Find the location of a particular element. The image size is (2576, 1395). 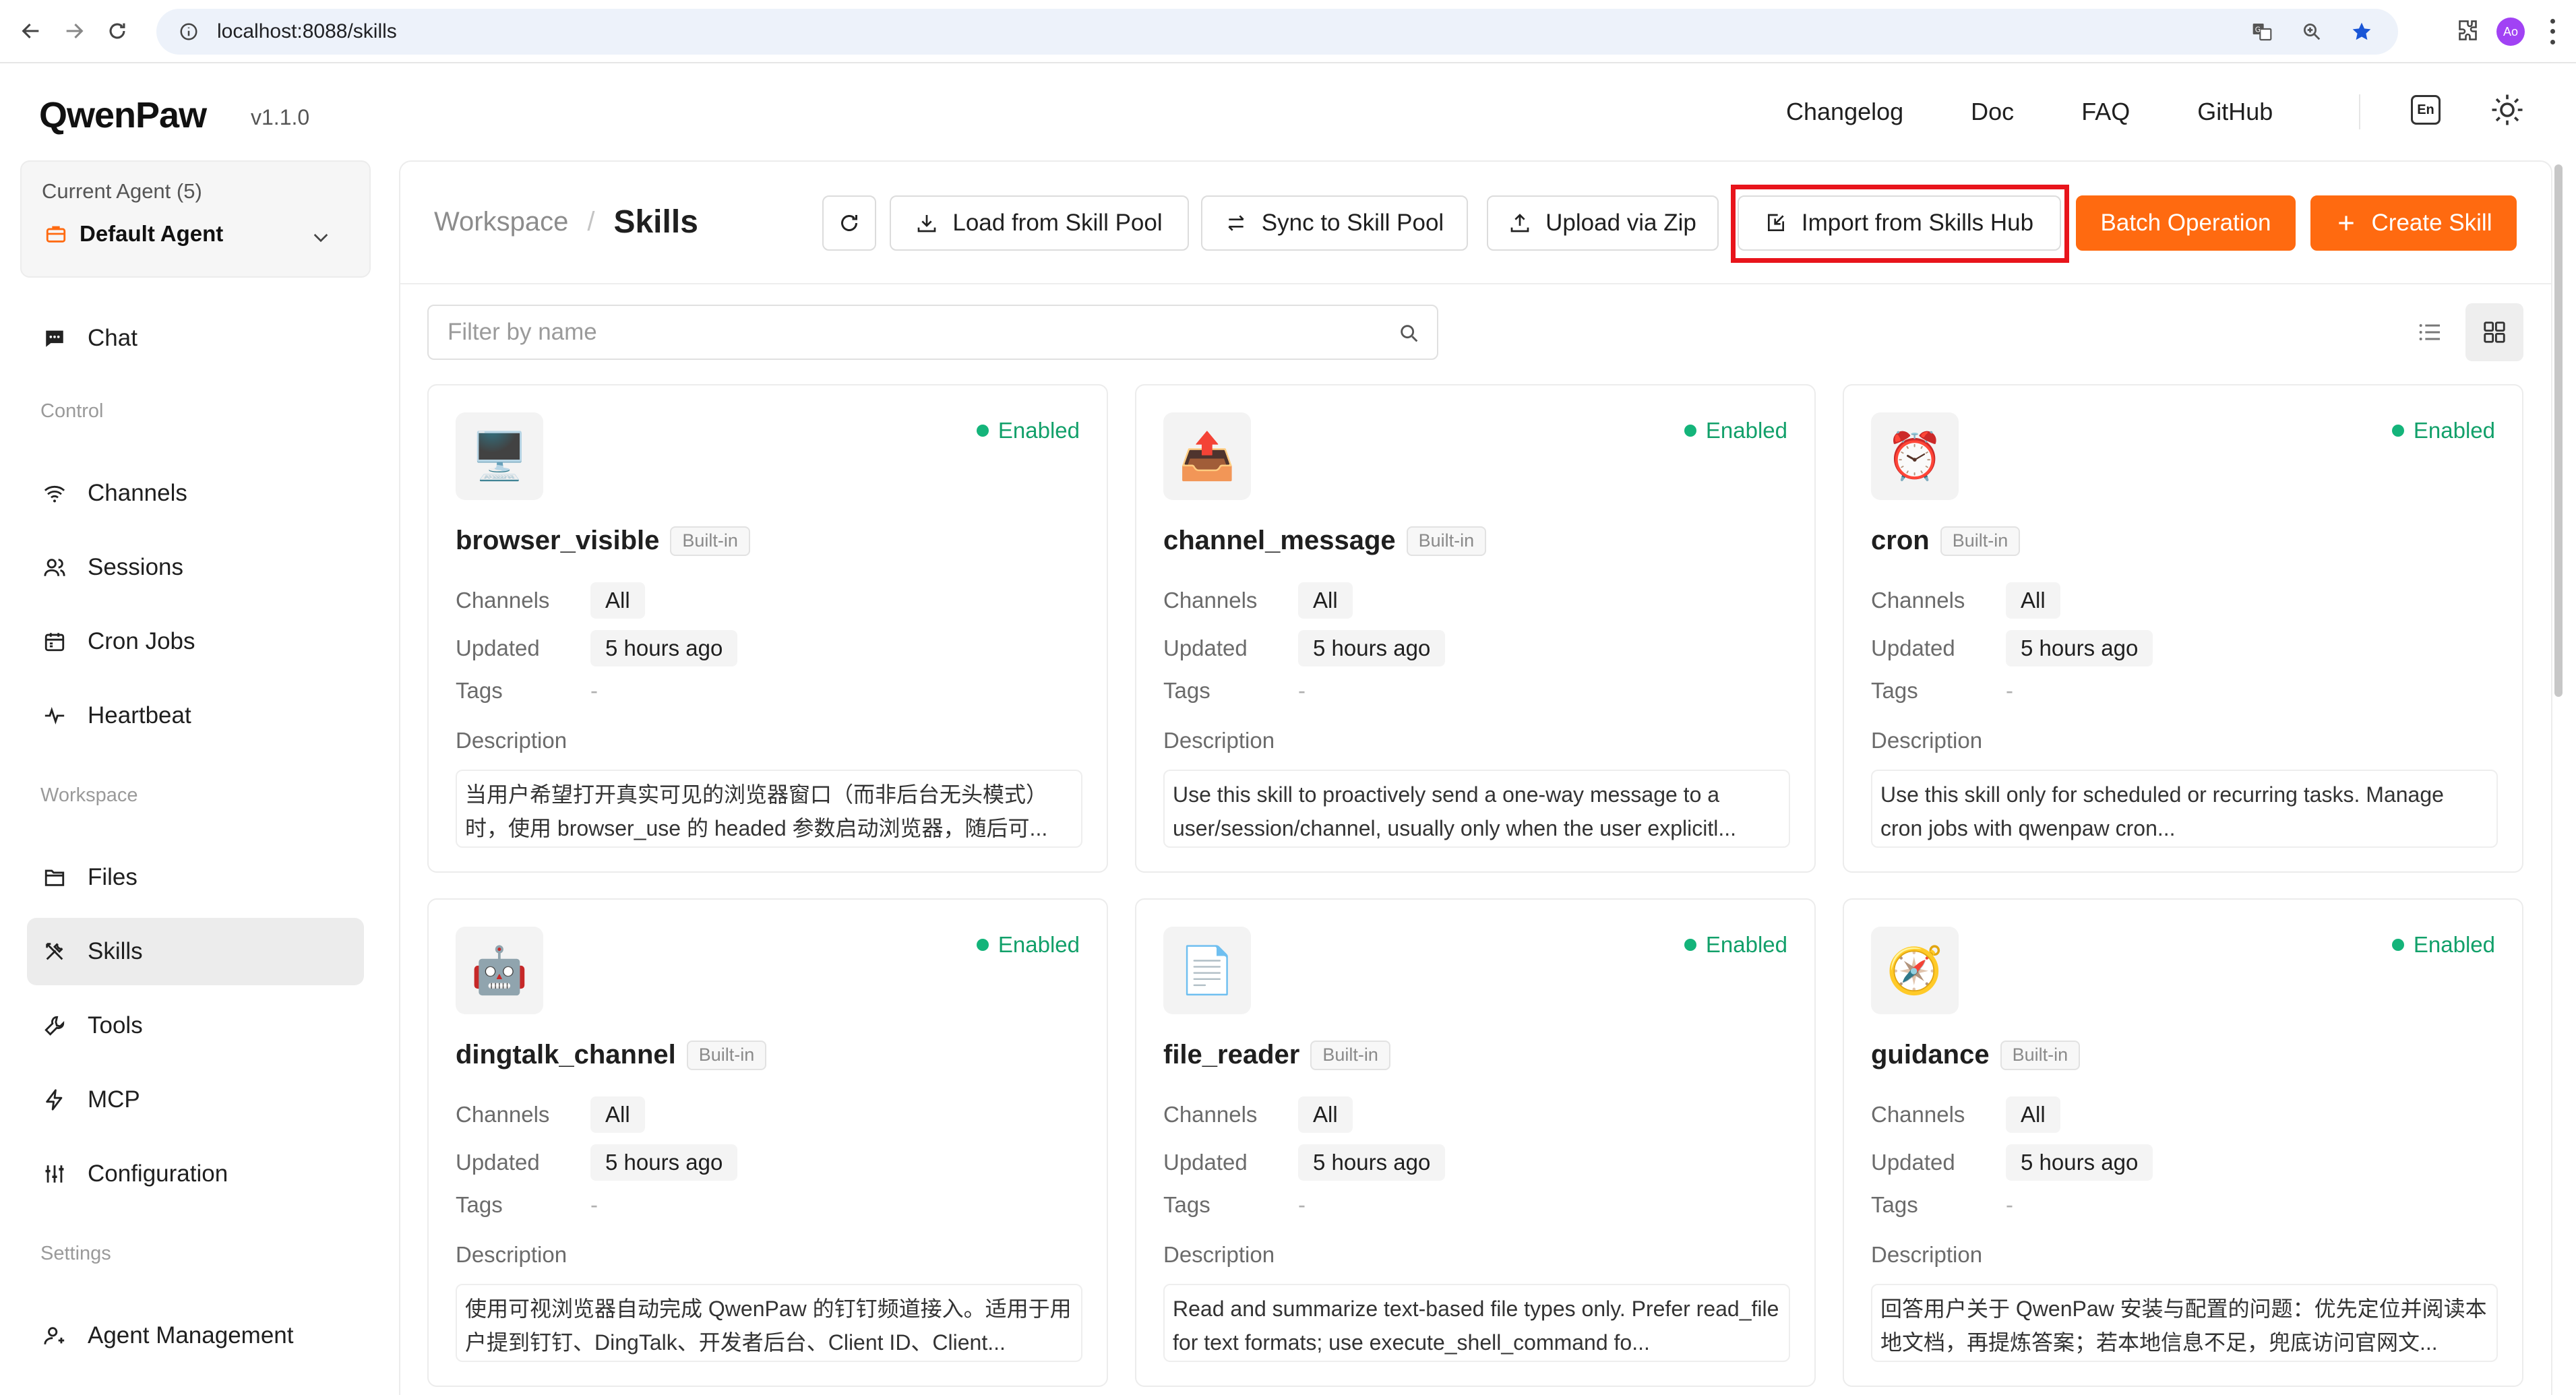

nav-changelog: Changelog is located at coordinates (1844, 112).